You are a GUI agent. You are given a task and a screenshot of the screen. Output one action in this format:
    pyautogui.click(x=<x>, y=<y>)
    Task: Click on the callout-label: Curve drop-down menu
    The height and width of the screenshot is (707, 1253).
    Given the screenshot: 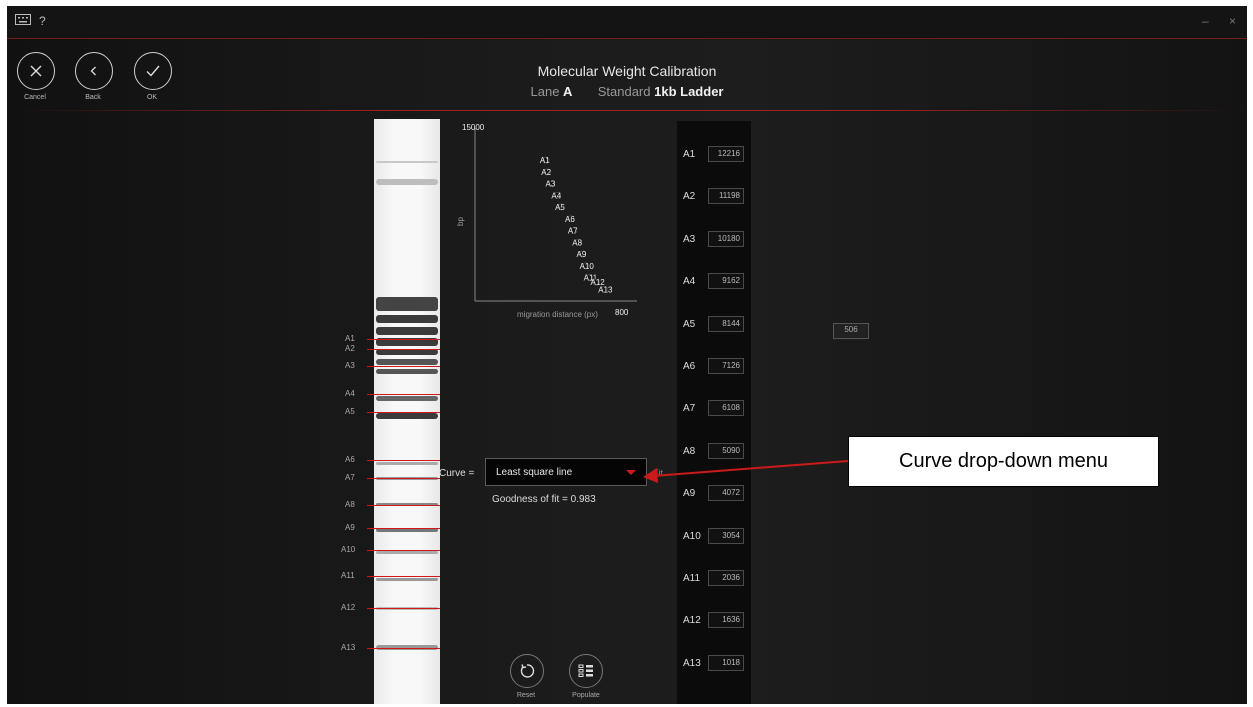 What is the action you would take?
    pyautogui.click(x=1003, y=461)
    